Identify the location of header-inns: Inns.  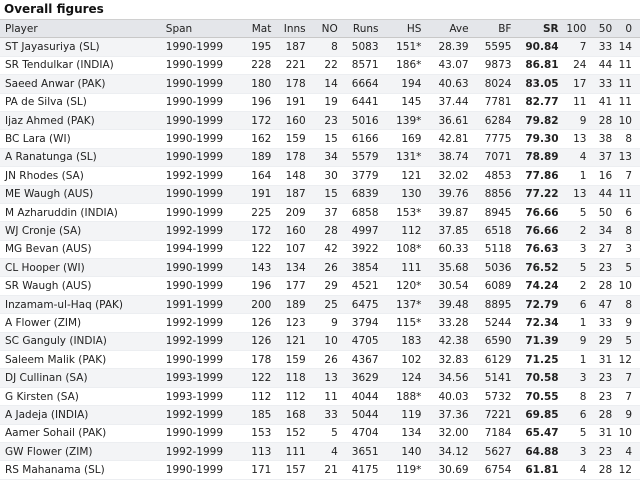
(290, 29).